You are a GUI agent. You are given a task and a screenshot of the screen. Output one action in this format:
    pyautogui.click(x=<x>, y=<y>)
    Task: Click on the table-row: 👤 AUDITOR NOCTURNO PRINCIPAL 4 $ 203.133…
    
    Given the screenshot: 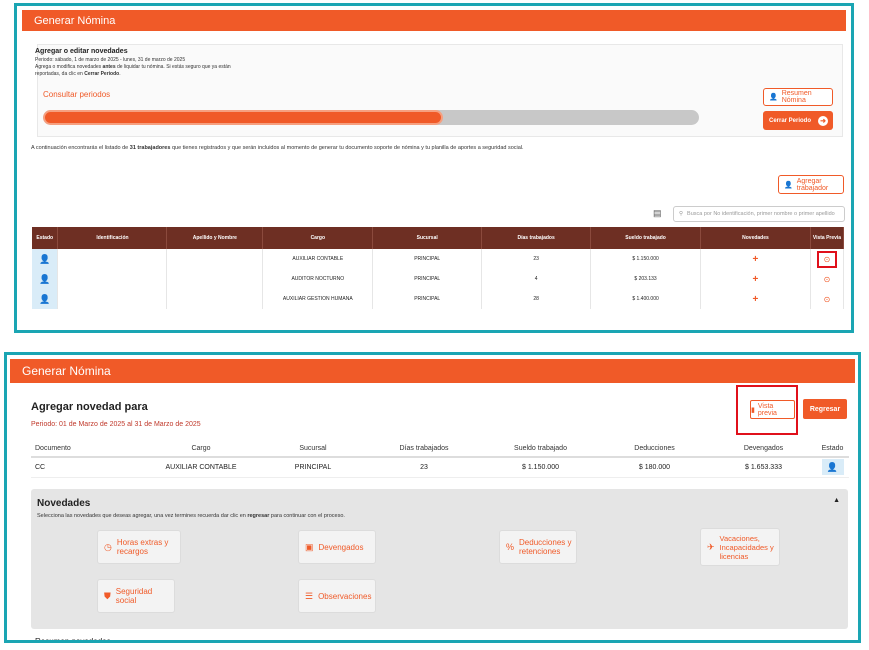 What is the action you would take?
    pyautogui.click(x=438, y=279)
    